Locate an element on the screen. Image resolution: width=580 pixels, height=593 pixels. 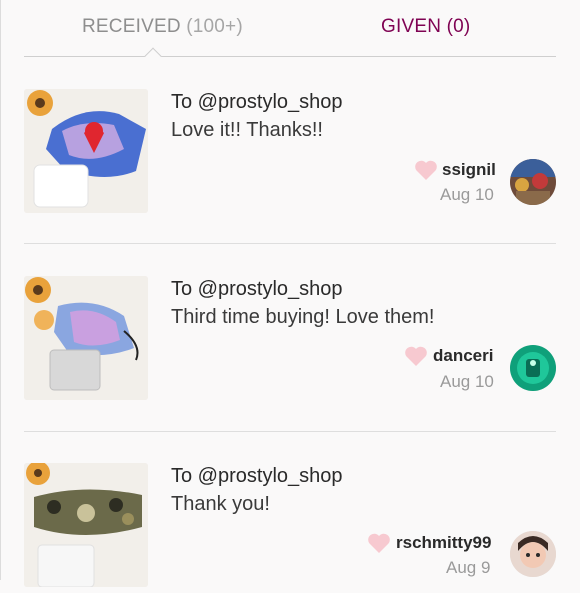
reviewer-username: rschmitty99 is located at coordinates (443, 543).